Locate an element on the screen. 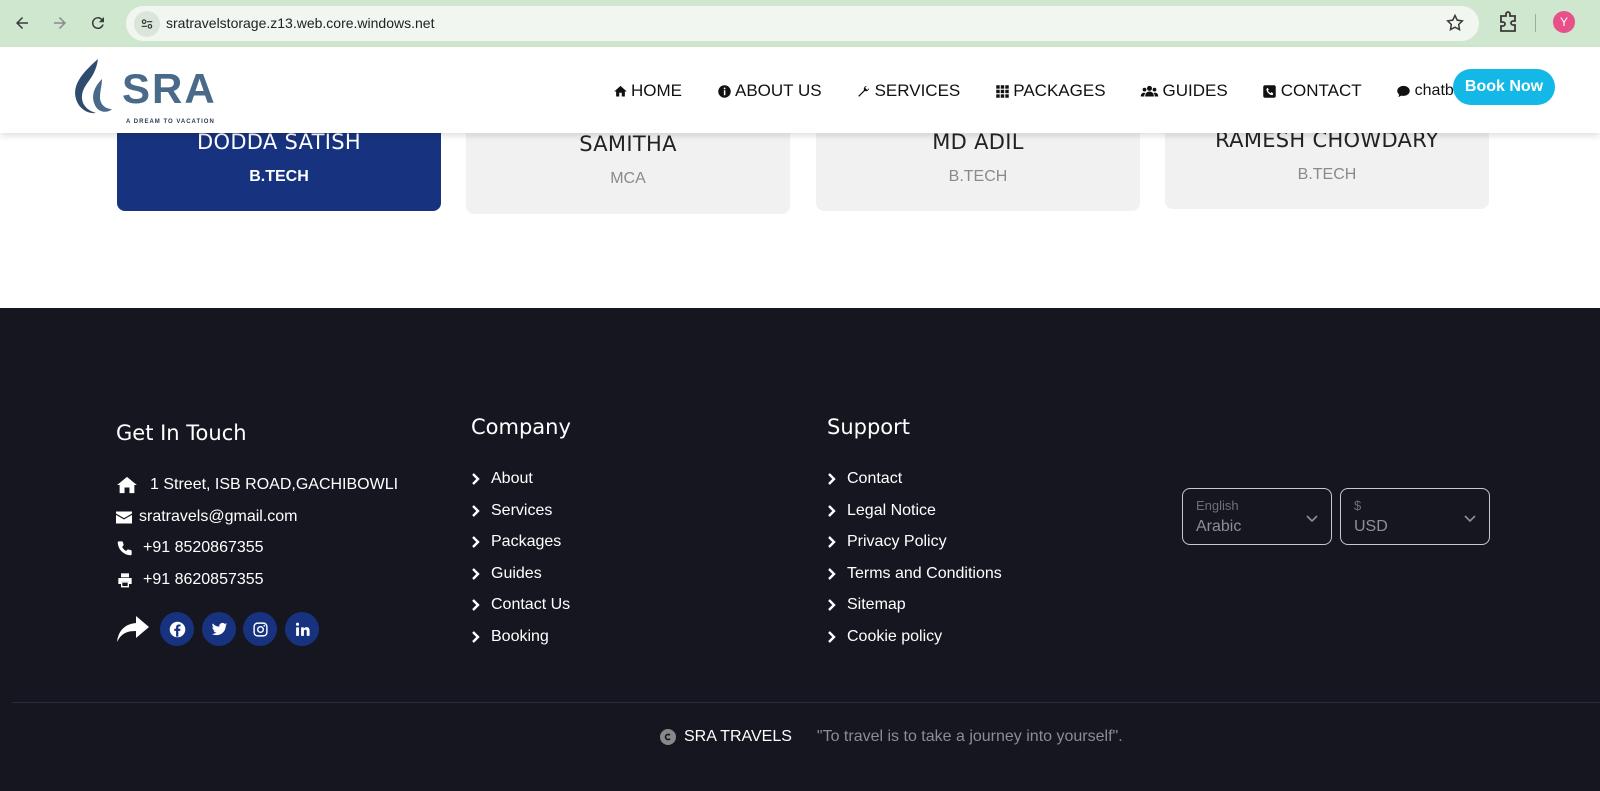 The height and width of the screenshot is (791, 1600). guide-name: DODDA SATISH is located at coordinates (279, 142).